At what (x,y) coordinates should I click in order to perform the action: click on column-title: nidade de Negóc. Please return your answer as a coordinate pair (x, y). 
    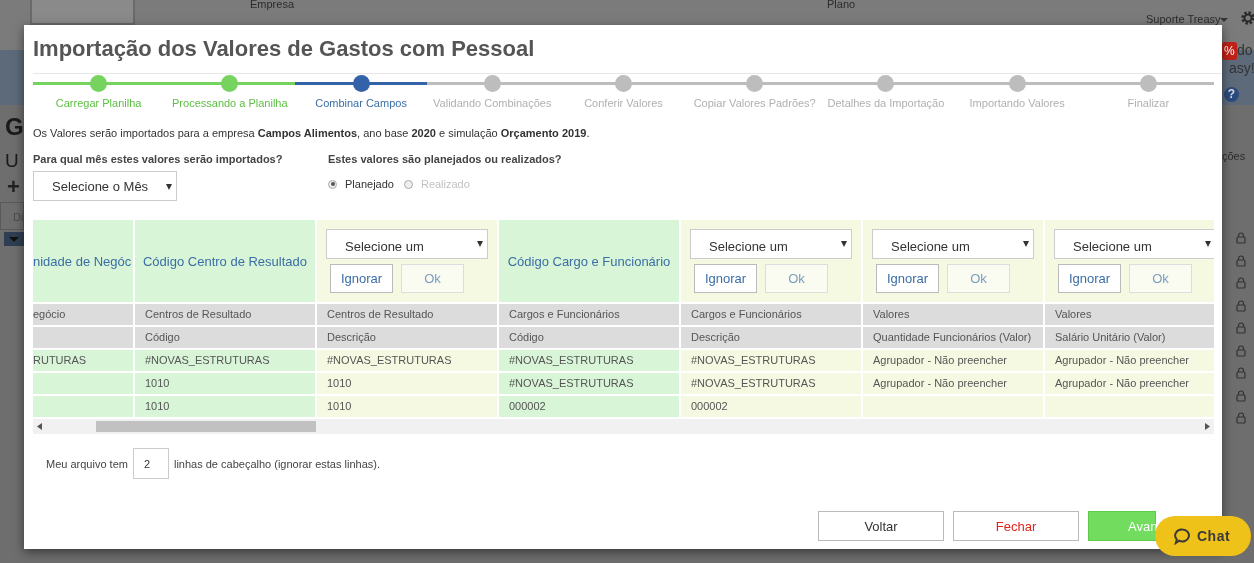
    Looking at the image, I should click on (82, 261).